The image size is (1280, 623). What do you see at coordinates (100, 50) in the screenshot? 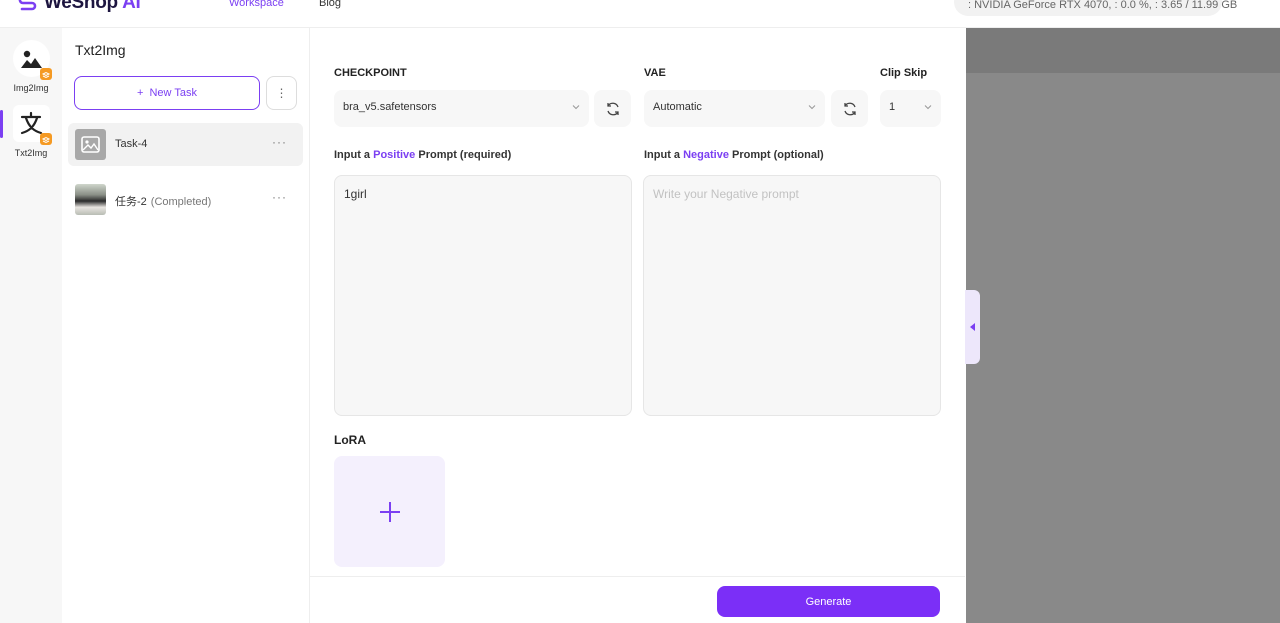
I see `panel-title: Txt2Img` at bounding box center [100, 50].